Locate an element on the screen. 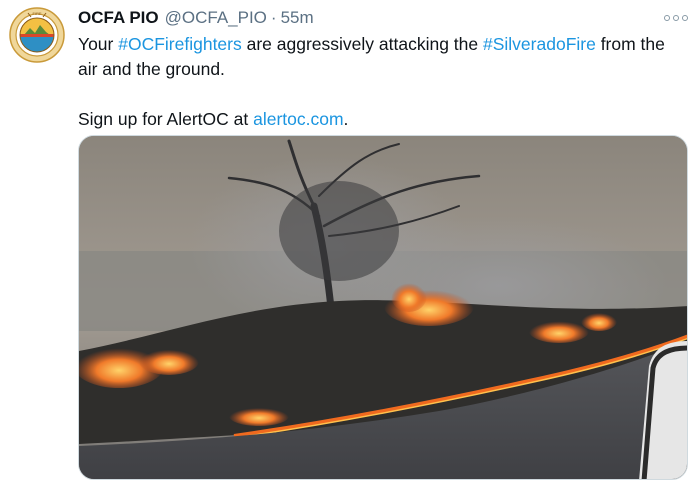 This screenshot has height=486, width=700. tweet-line-2: Sign up for AlertOC at alertoc.com. is located at coordinates (383, 119).